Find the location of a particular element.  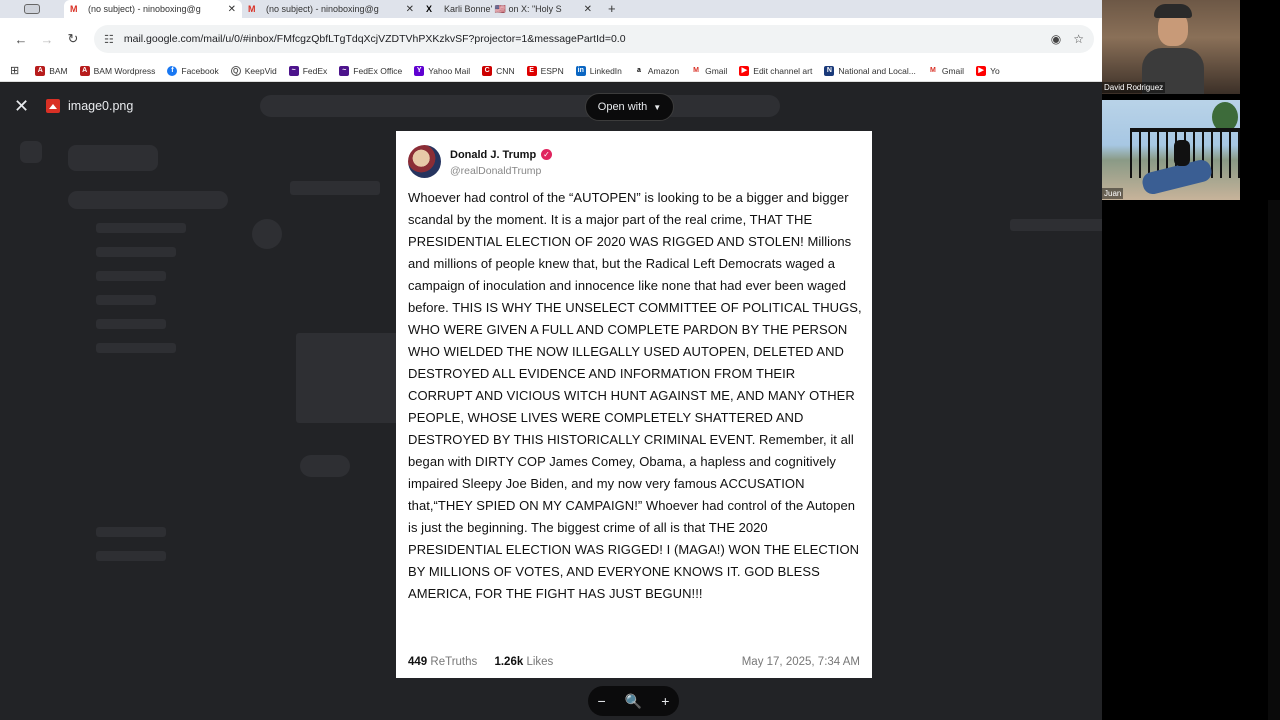

bookmark-linkedin: in LinkedIn is located at coordinates (598, 70).